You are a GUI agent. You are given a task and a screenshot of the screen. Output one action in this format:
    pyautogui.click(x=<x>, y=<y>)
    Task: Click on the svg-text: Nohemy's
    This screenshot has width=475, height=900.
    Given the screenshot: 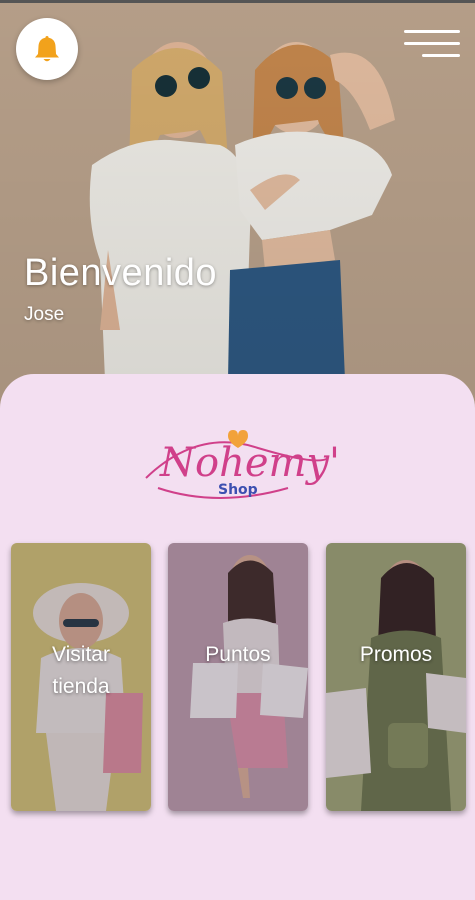 What is the action you would take?
    pyautogui.click(x=248, y=463)
    